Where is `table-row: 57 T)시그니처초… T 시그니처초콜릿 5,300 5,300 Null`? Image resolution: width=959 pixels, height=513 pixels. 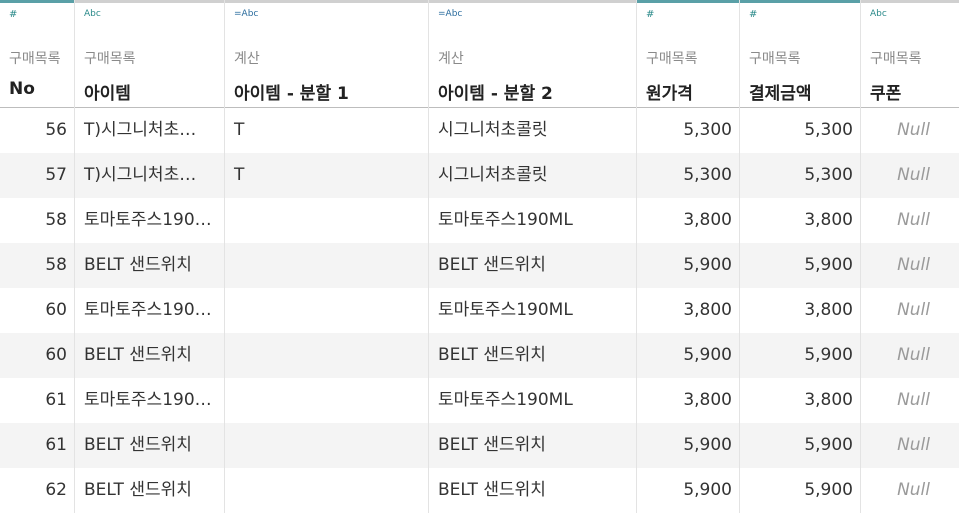
table-row: 57 T)시그니처초… T 시그니처초콜릿 5,300 5,300 Null is located at coordinates (479, 175).